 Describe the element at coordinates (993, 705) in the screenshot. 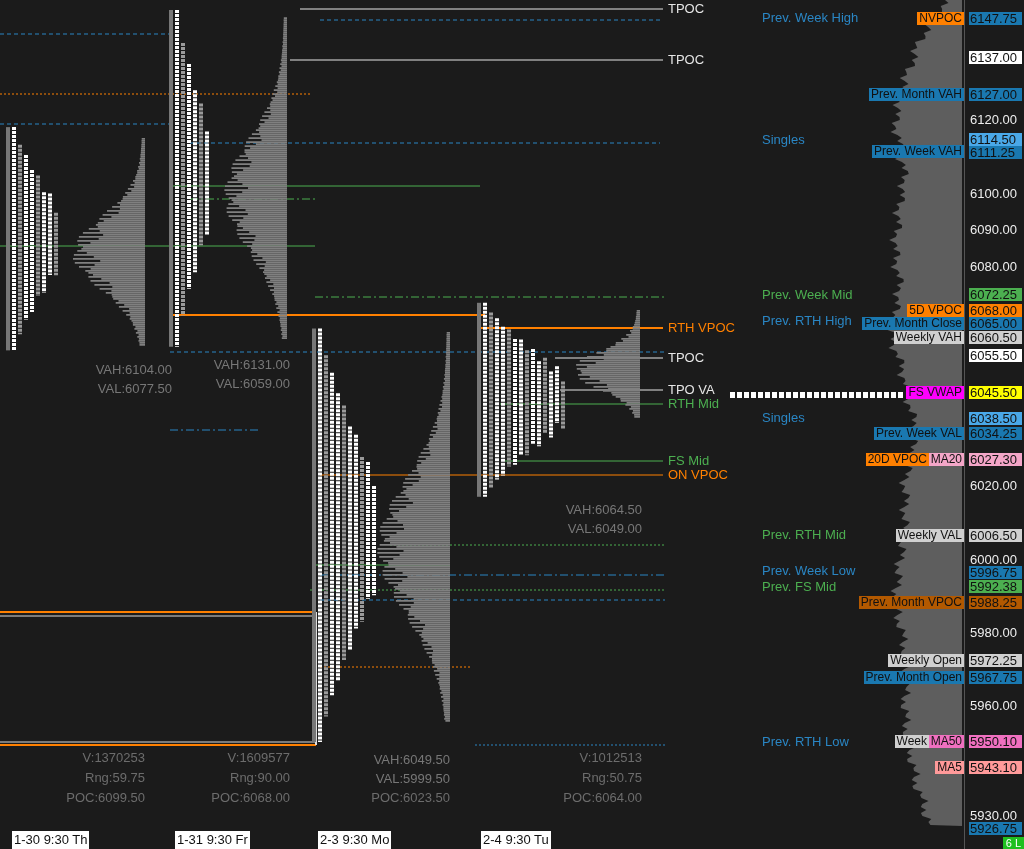

I see `price-tick: 5960.00` at that location.